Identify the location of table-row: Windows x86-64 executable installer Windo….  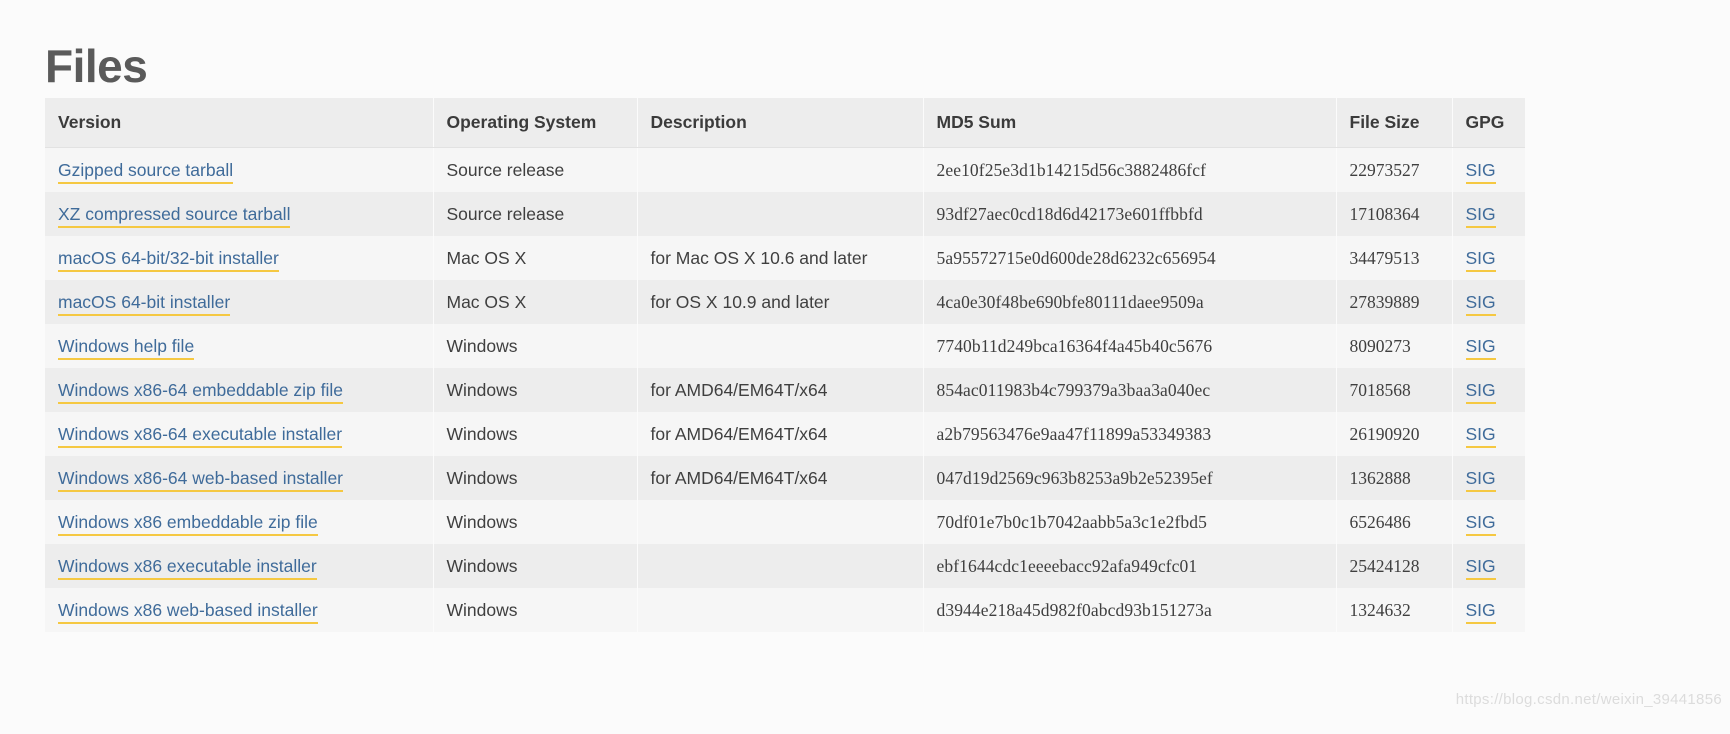
(785, 434).